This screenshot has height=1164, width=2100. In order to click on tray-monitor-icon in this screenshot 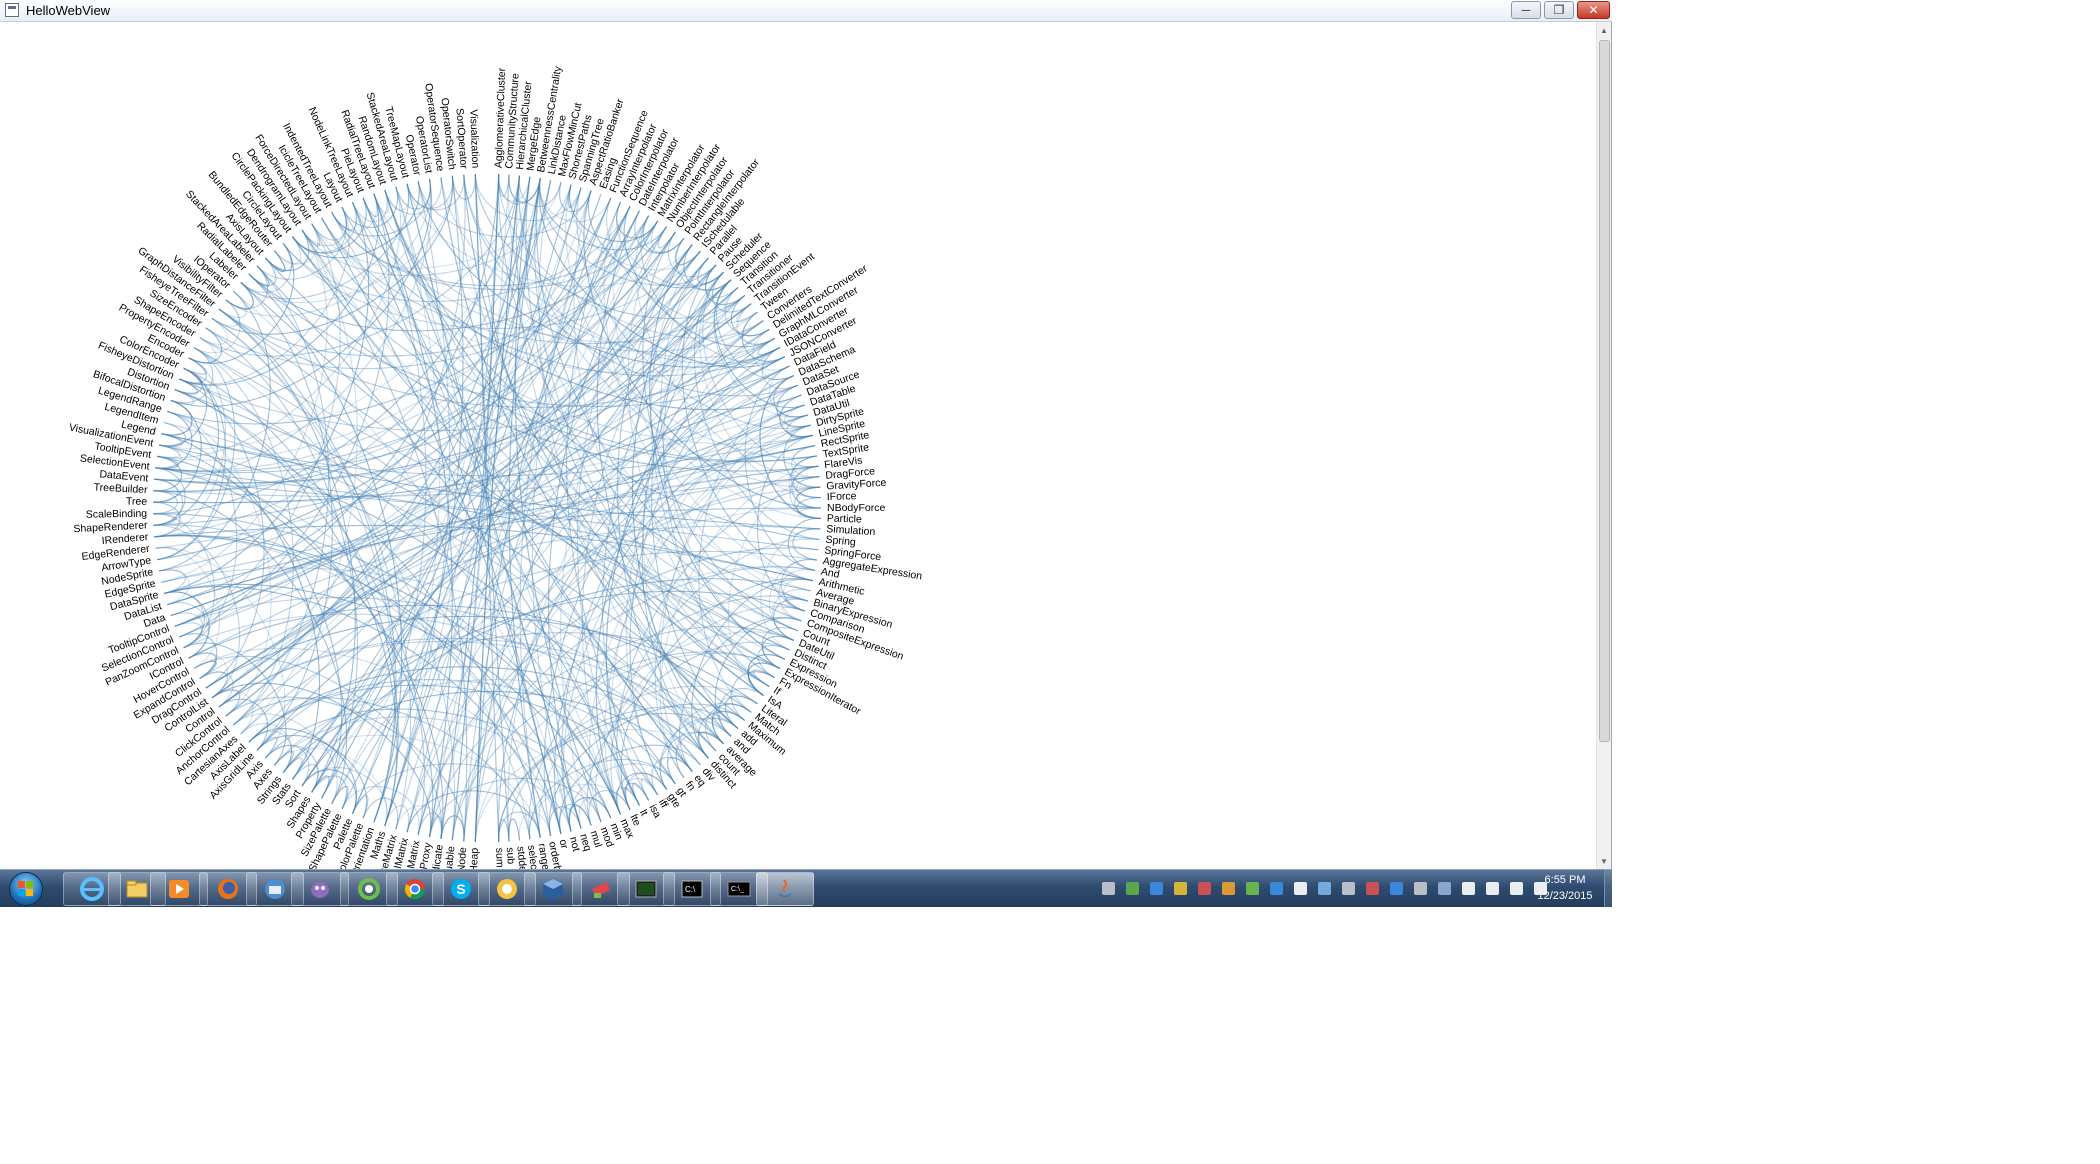, I will do `click(1156, 888)`.